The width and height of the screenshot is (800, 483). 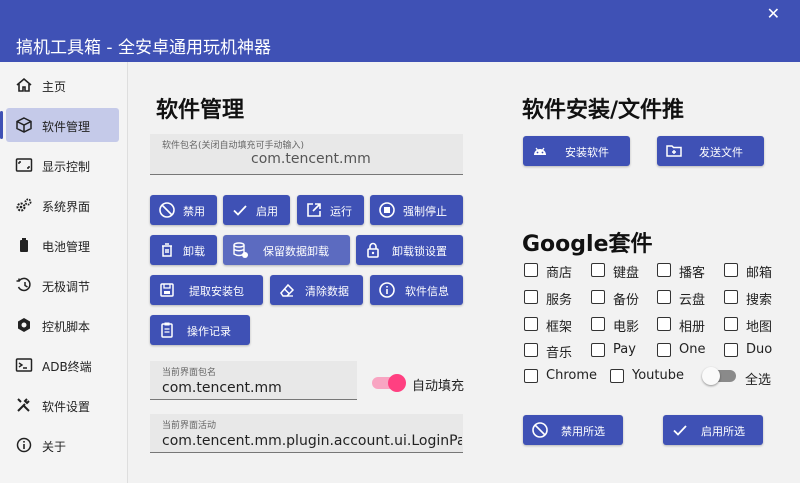 What do you see at coordinates (754, 298) in the screenshot?
I see `google-checkbox-search: 搜索` at bounding box center [754, 298].